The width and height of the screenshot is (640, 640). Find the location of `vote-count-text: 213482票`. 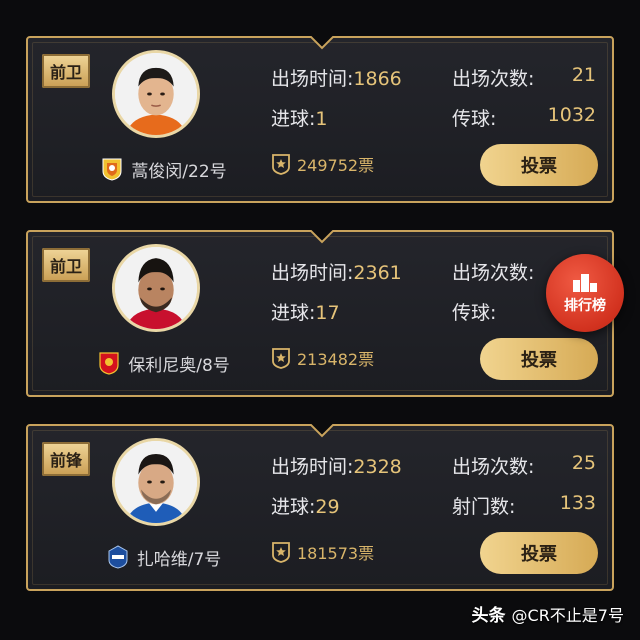

vote-count-text: 213482票 is located at coordinates (336, 359).